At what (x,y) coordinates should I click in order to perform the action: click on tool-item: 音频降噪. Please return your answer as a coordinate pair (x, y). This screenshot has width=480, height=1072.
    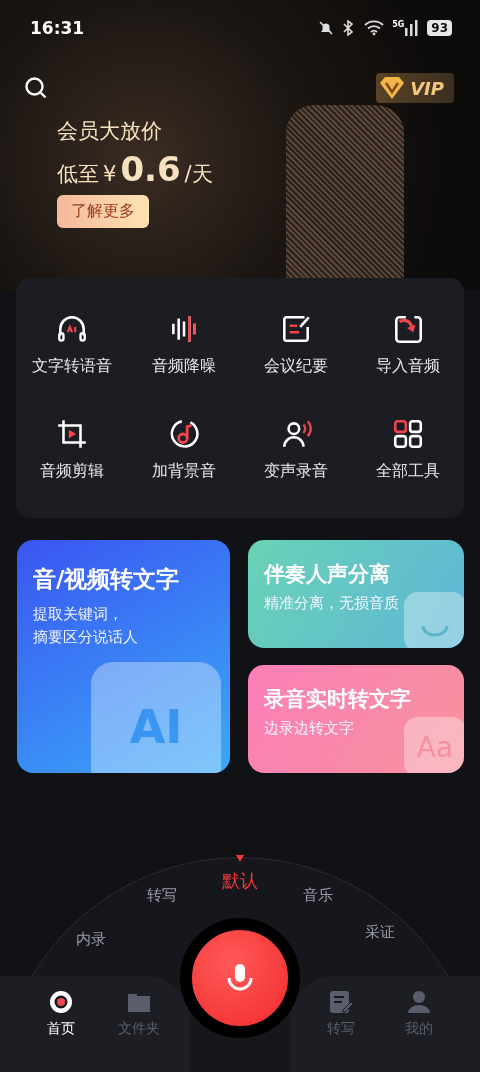
    Looking at the image, I should click on (184, 344).